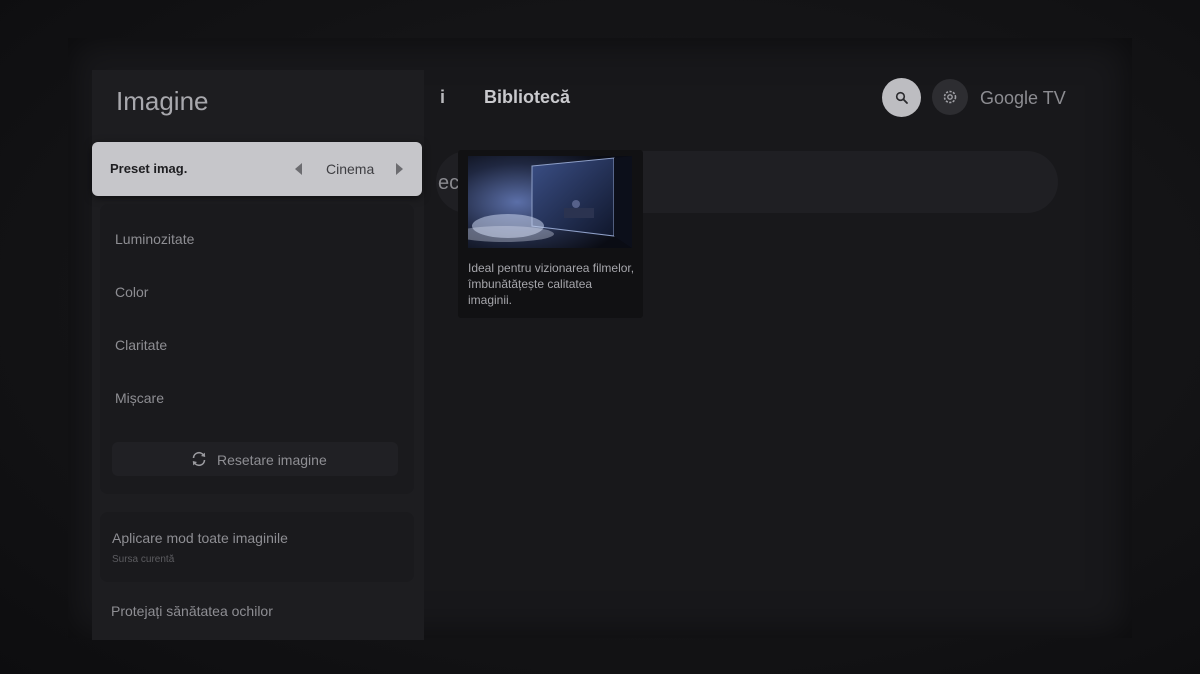 The height and width of the screenshot is (674, 1200). Describe the element at coordinates (272, 460) in the screenshot. I see `reset-label: Resetare imagine` at that location.